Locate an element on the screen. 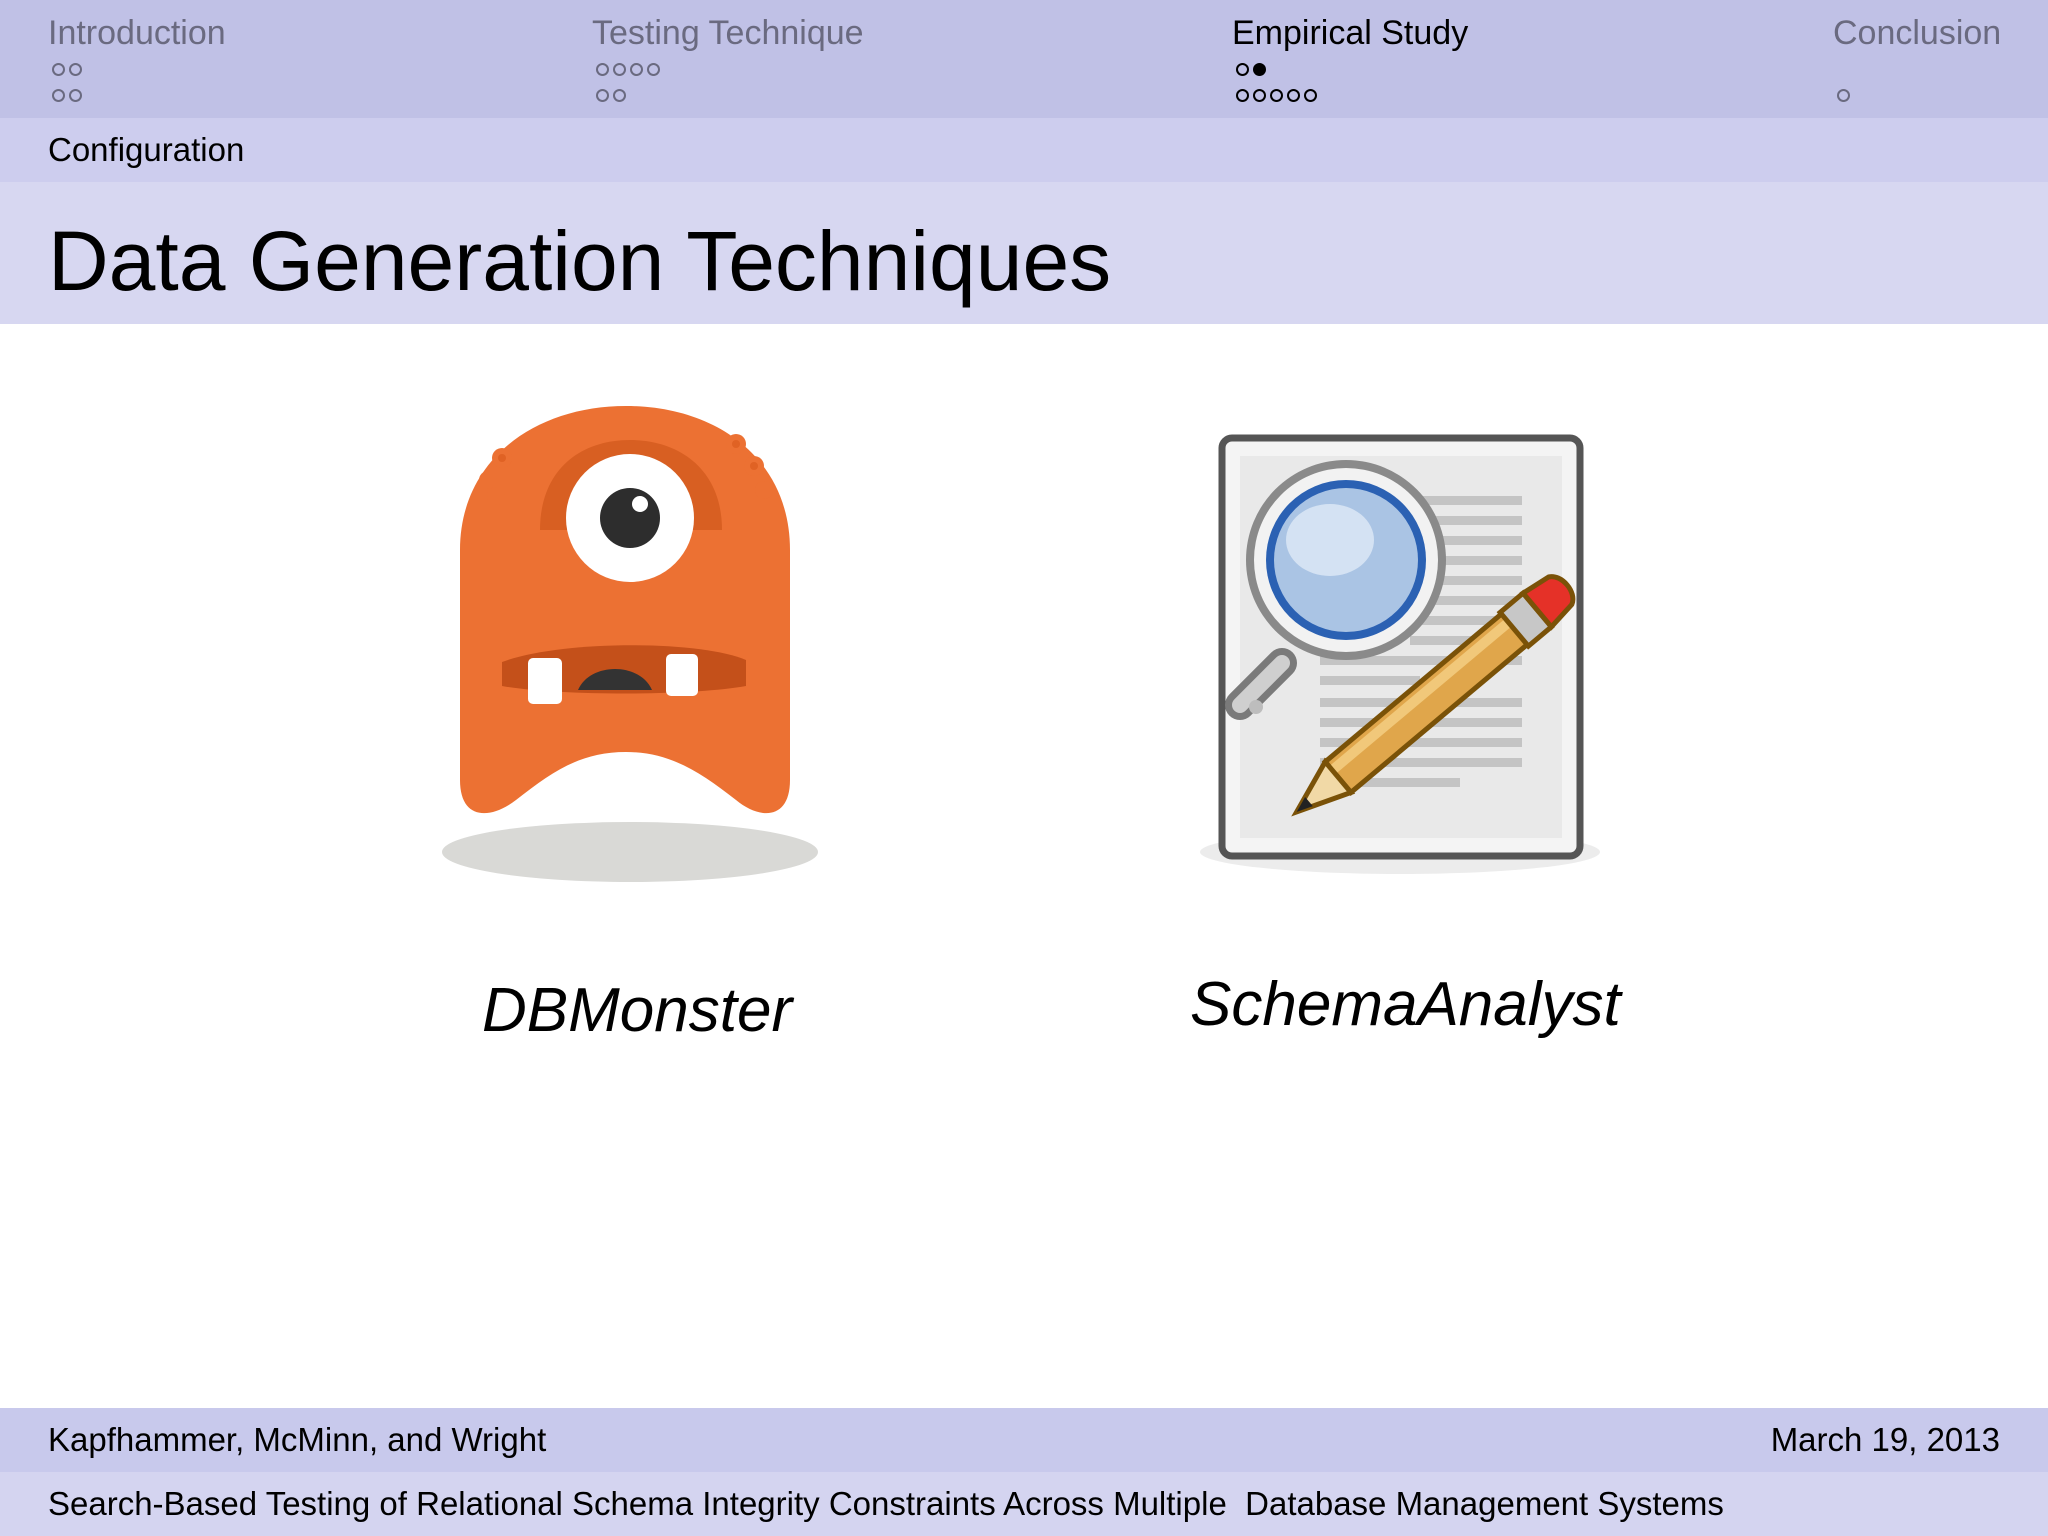  nav-section-empirical-study: Empirical Study is located at coordinates (1350, 59).